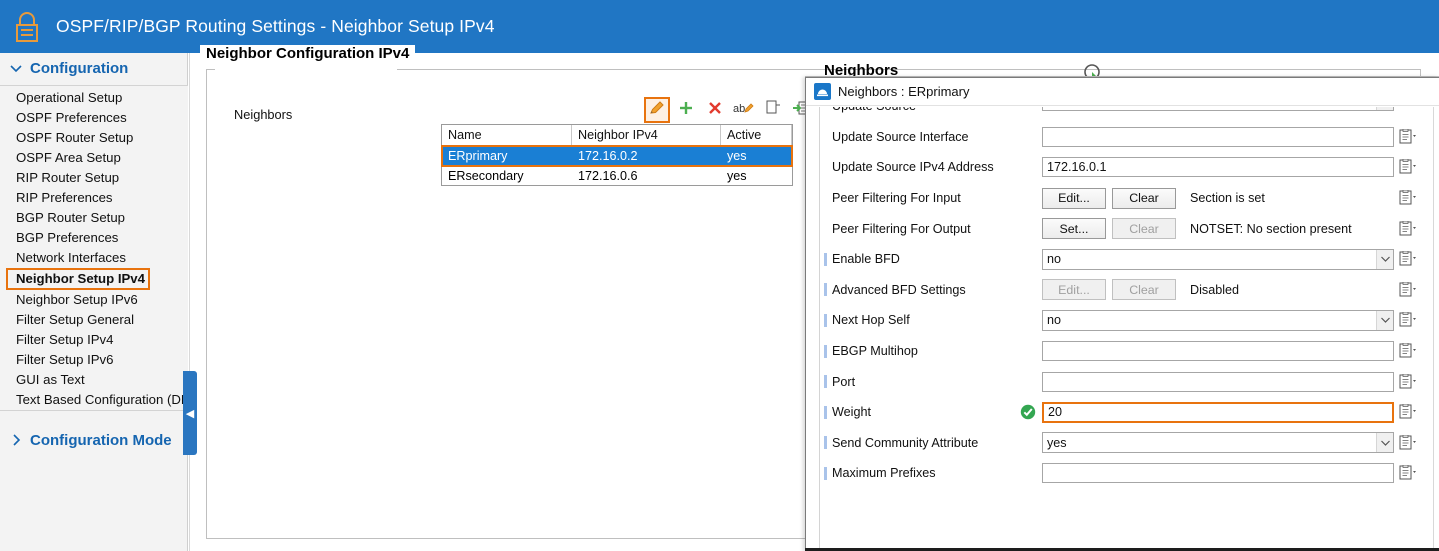 The height and width of the screenshot is (551, 1439). I want to click on label-text: Update Source IPv4 Address, so click(913, 167).